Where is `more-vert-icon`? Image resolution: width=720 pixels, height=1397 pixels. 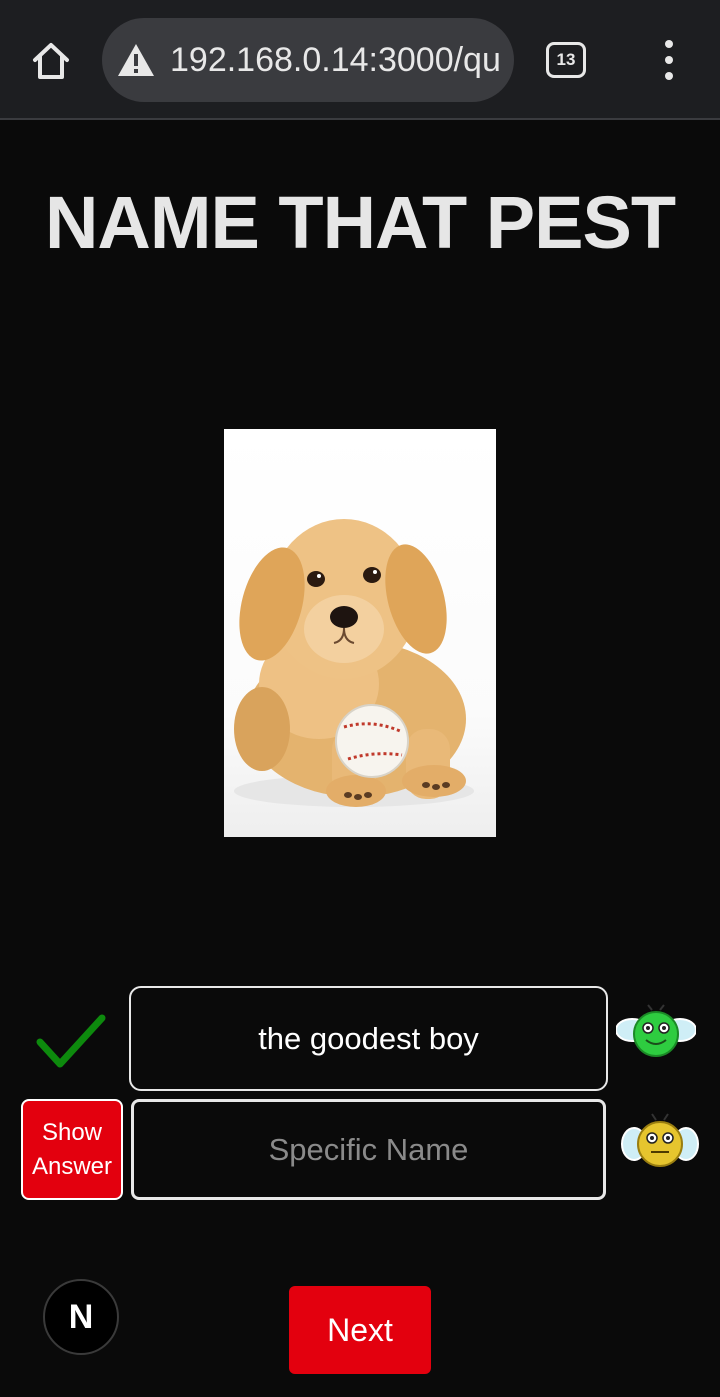 more-vert-icon is located at coordinates (669, 60).